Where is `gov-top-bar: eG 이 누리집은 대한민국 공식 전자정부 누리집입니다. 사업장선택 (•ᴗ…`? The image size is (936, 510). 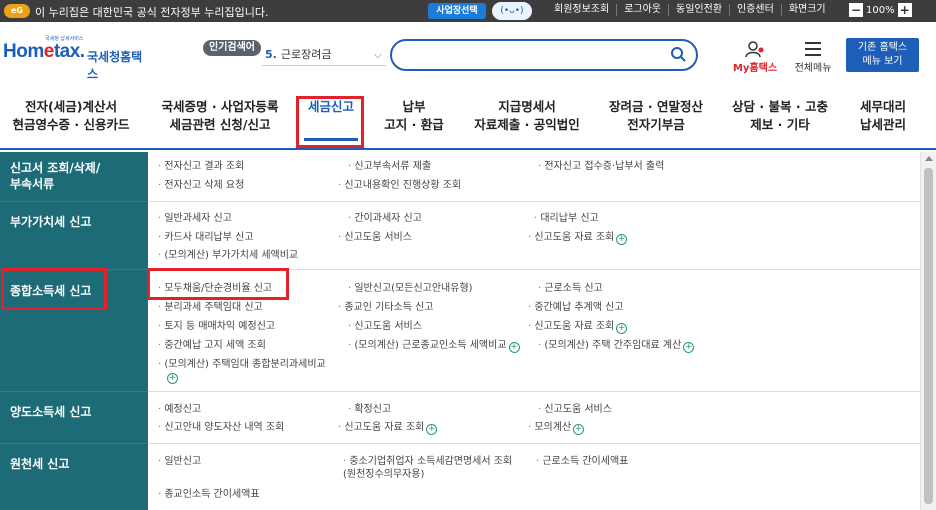
gov-top-bar: eG 이 누리집은 대한민국 공식 전자정부 누리집입니다. 사업장선택 (•ᴗ… is located at coordinates (468, 11).